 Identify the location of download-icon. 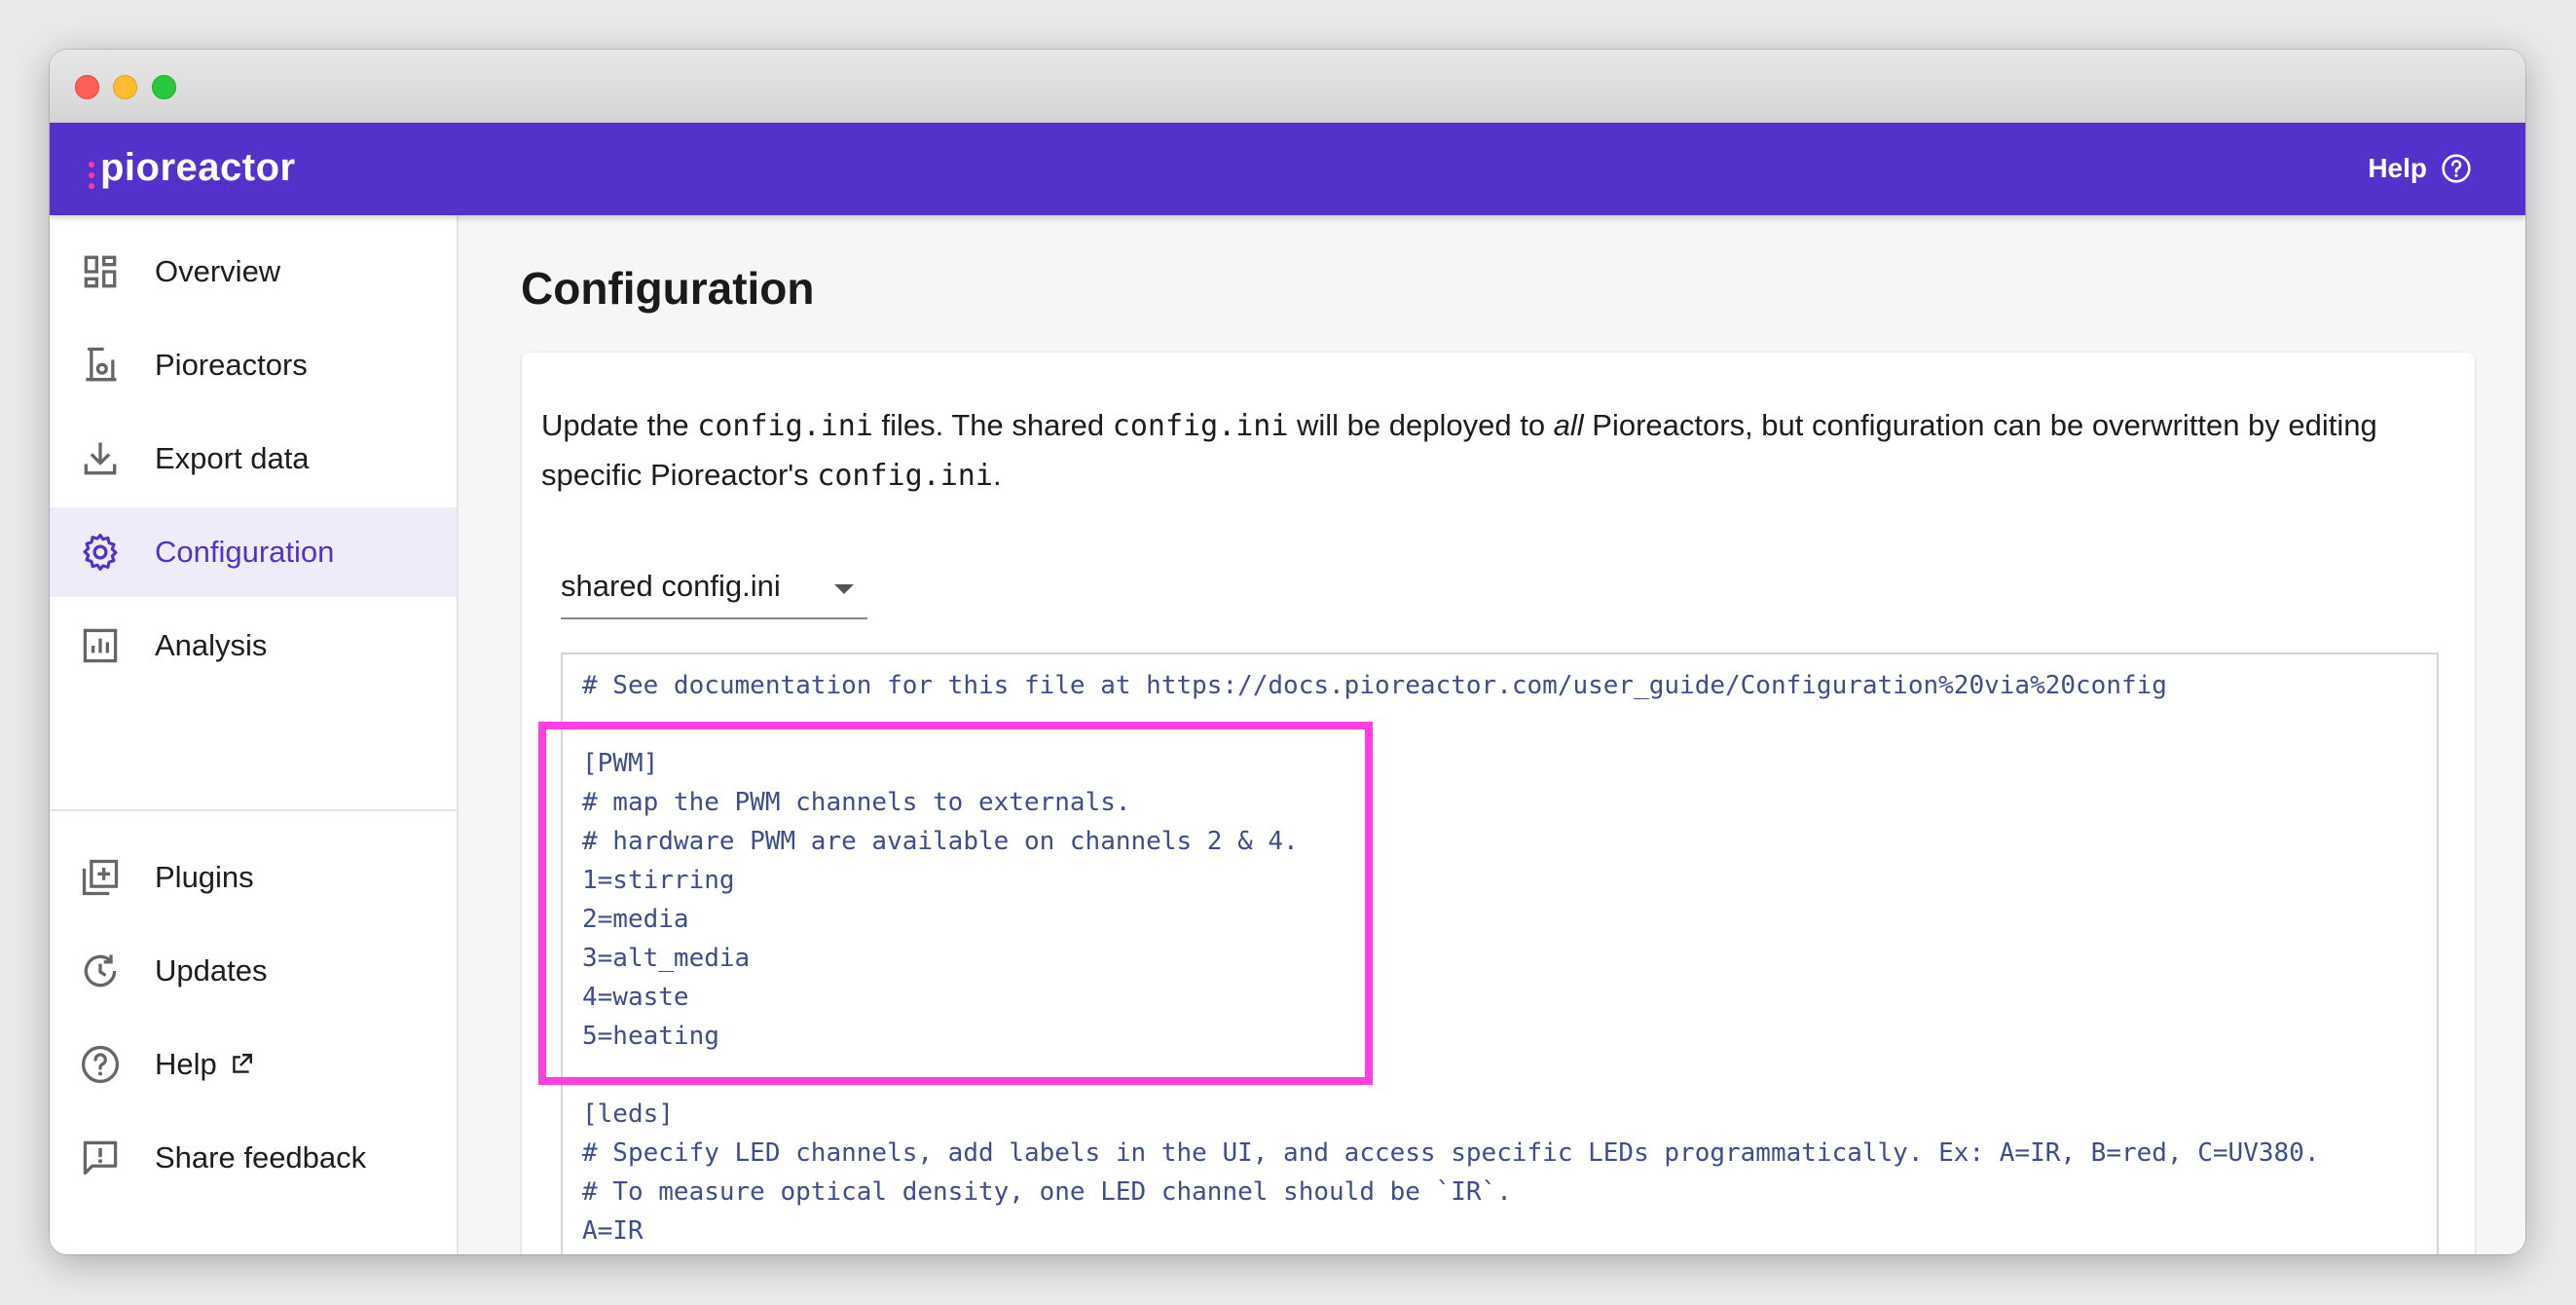
(100, 458).